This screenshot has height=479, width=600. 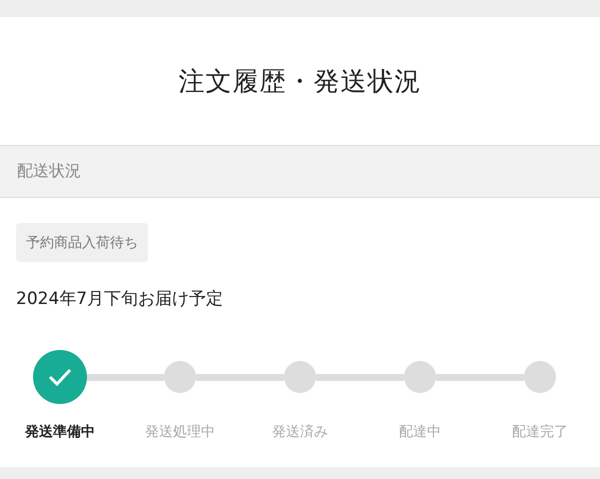 I want to click on step-label: 発送済み, so click(x=300, y=432).